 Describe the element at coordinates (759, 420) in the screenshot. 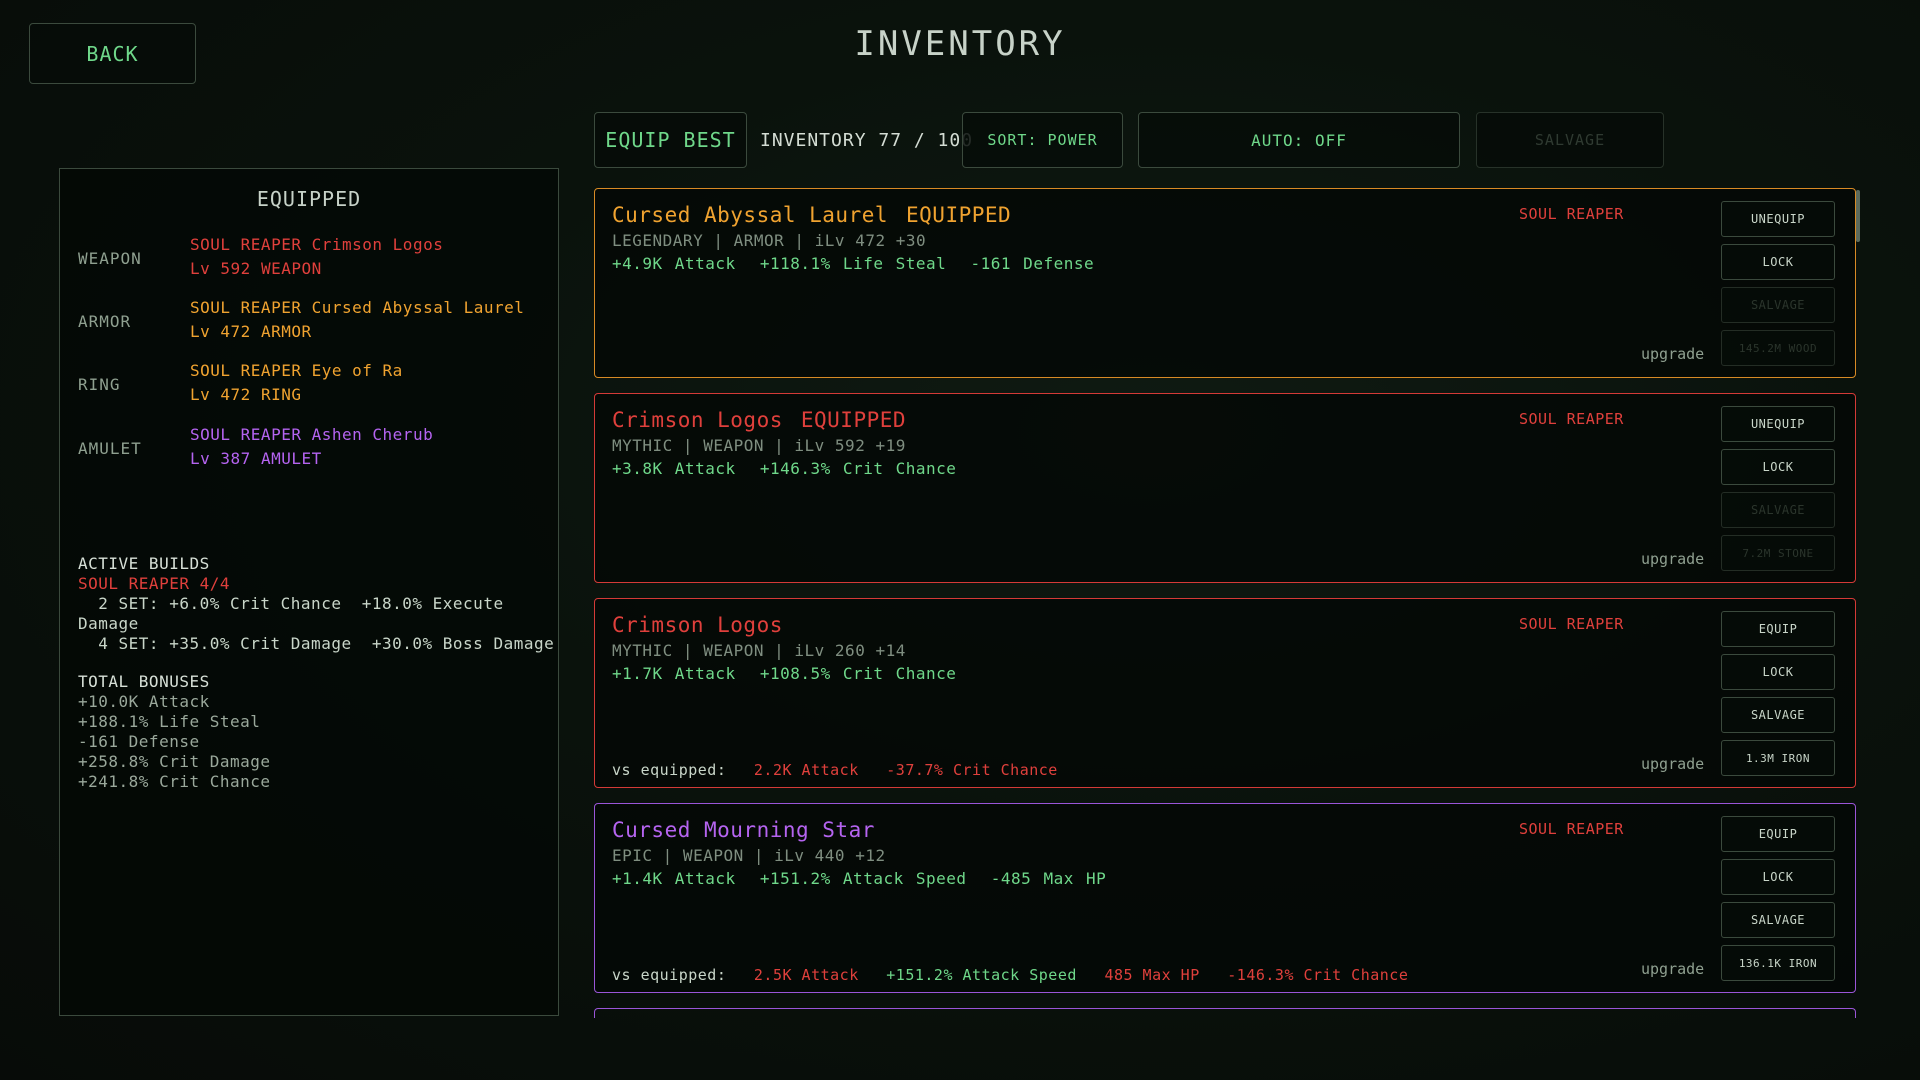

I see `item-name: Crimson Logos EQUIPPED` at that location.